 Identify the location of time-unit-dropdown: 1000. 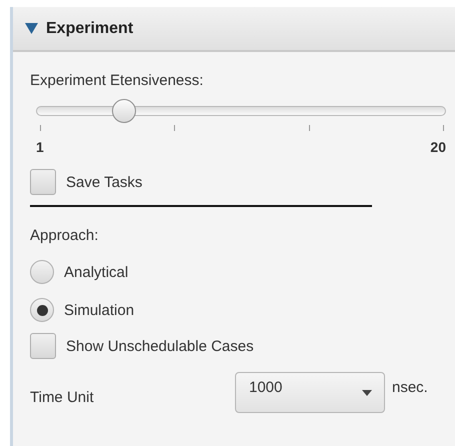
(310, 392).